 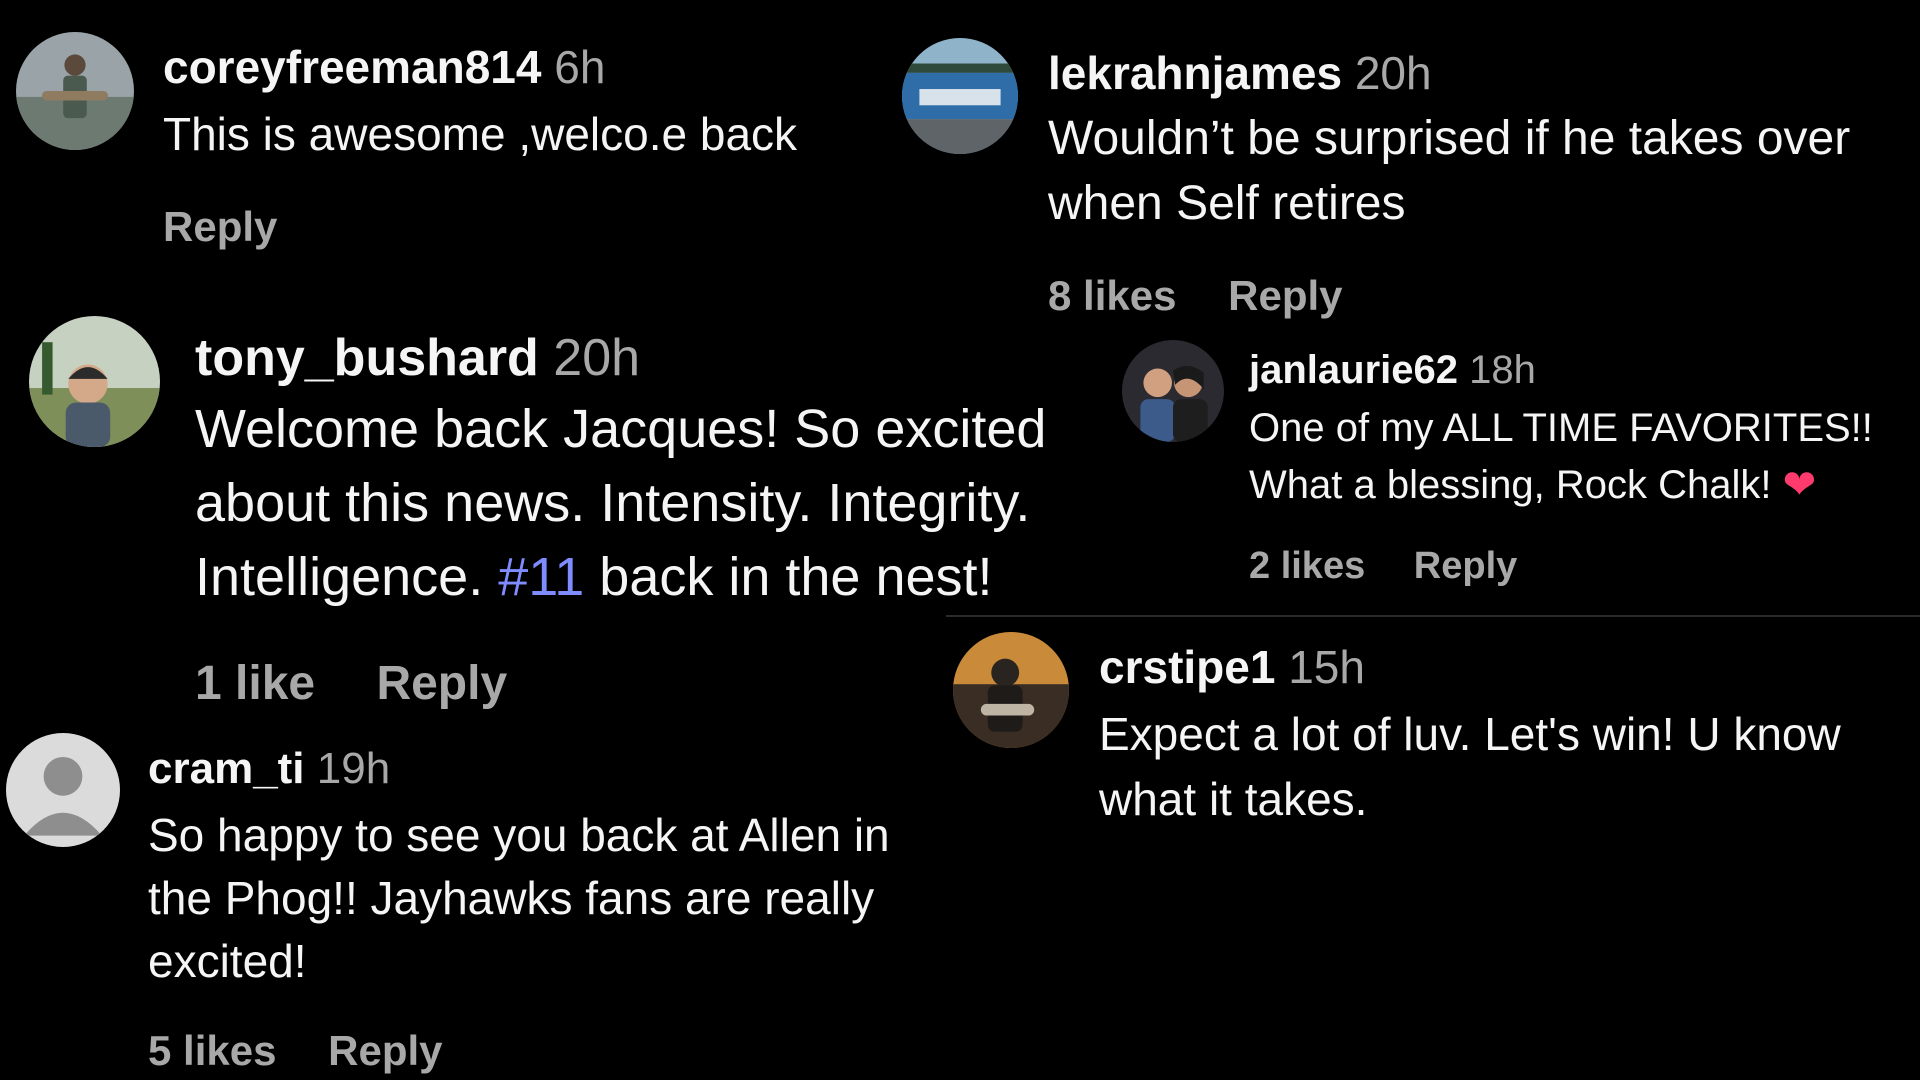 What do you see at coordinates (94, 381) in the screenshot?
I see `man-outdoors-photo-avatar` at bounding box center [94, 381].